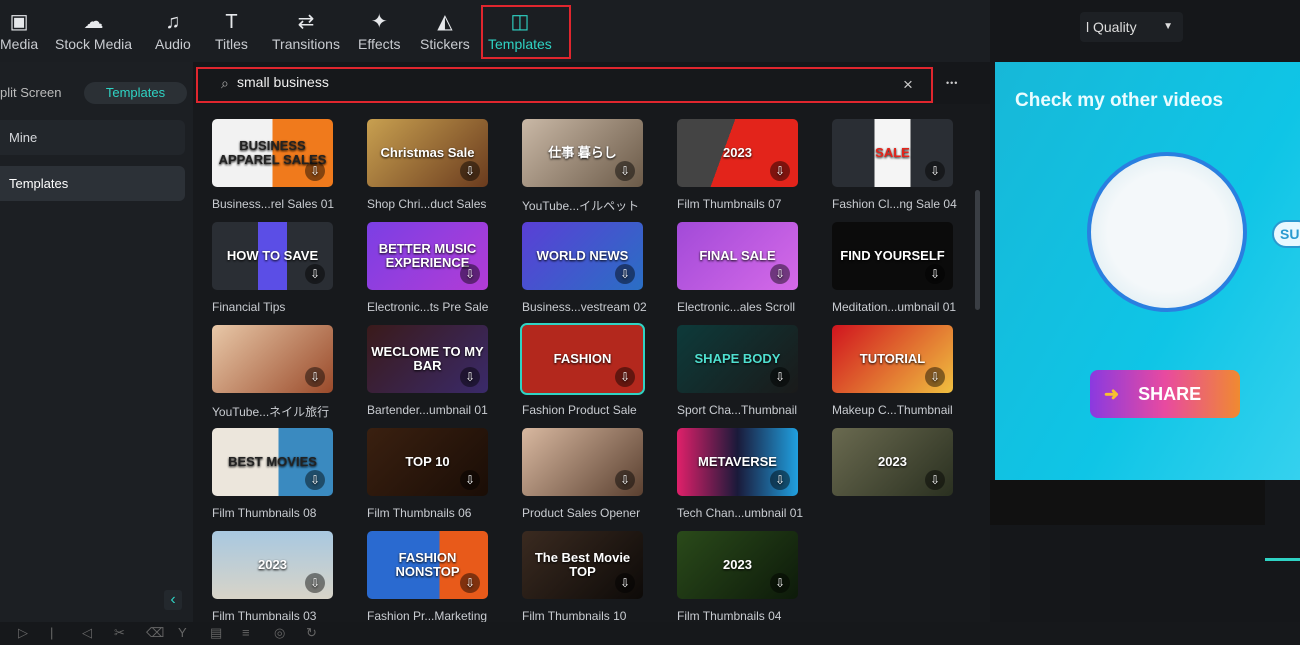  I want to click on tab-titles: T Titles, so click(231, 31).